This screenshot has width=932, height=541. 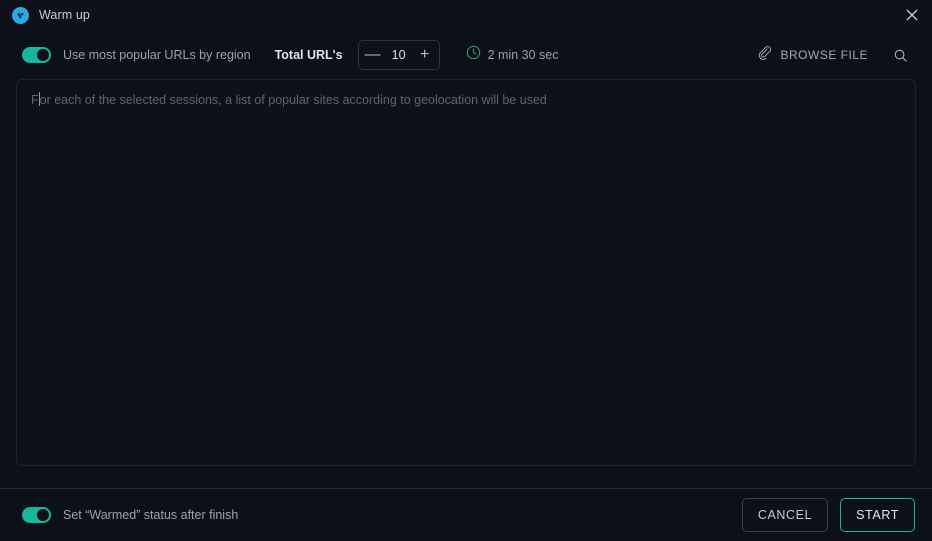 What do you see at coordinates (425, 55) in the screenshot?
I see `increment-button: +` at bounding box center [425, 55].